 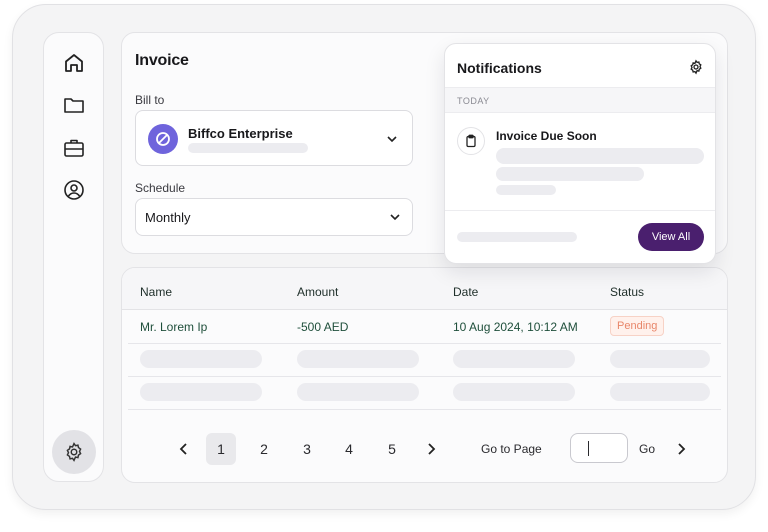 What do you see at coordinates (499, 68) in the screenshot?
I see `notifications-title: Notifications` at bounding box center [499, 68].